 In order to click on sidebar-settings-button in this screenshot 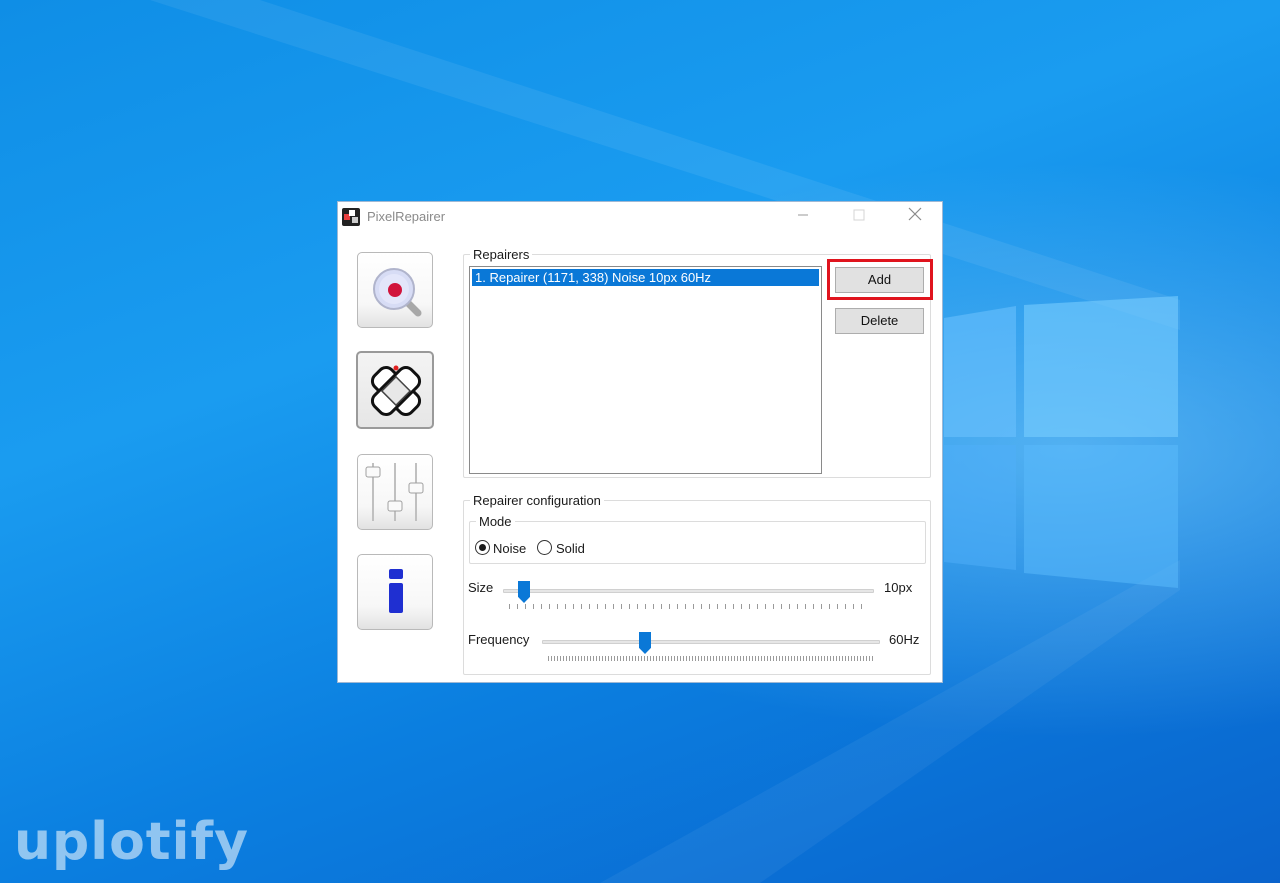, I will do `click(395, 492)`.